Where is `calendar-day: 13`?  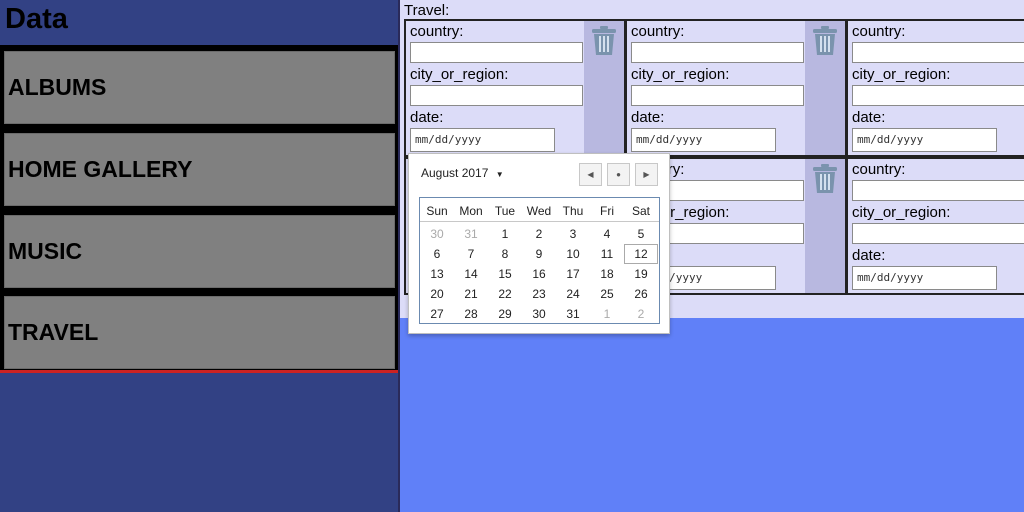 calendar-day: 13 is located at coordinates (437, 274).